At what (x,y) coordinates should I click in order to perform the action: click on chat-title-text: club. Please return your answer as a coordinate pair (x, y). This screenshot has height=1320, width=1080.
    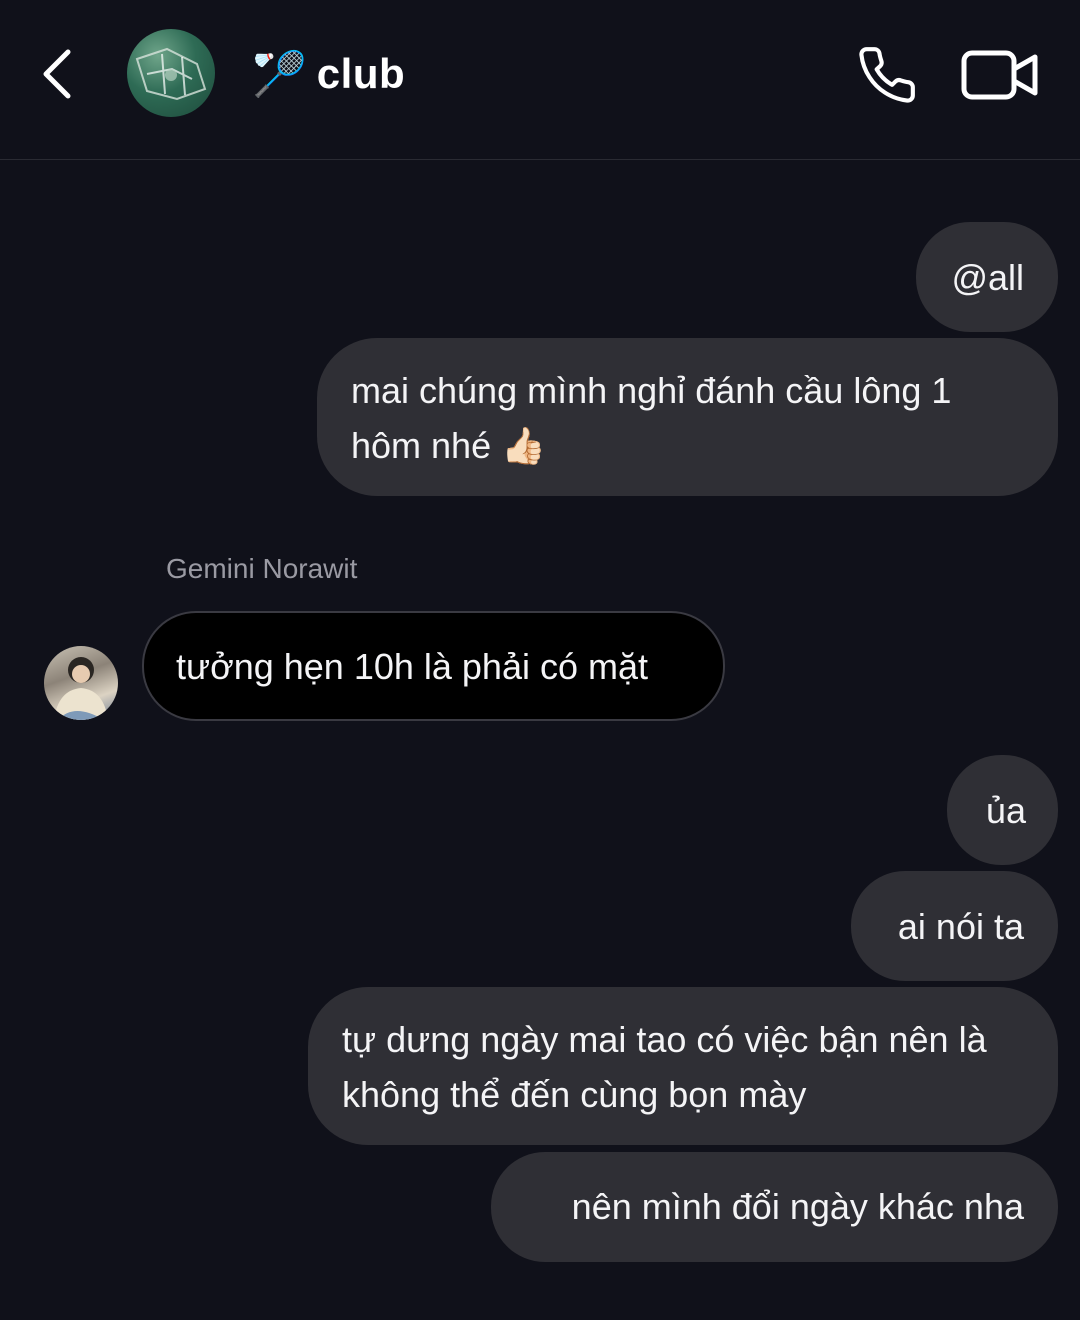
    Looking at the image, I should click on (361, 73).